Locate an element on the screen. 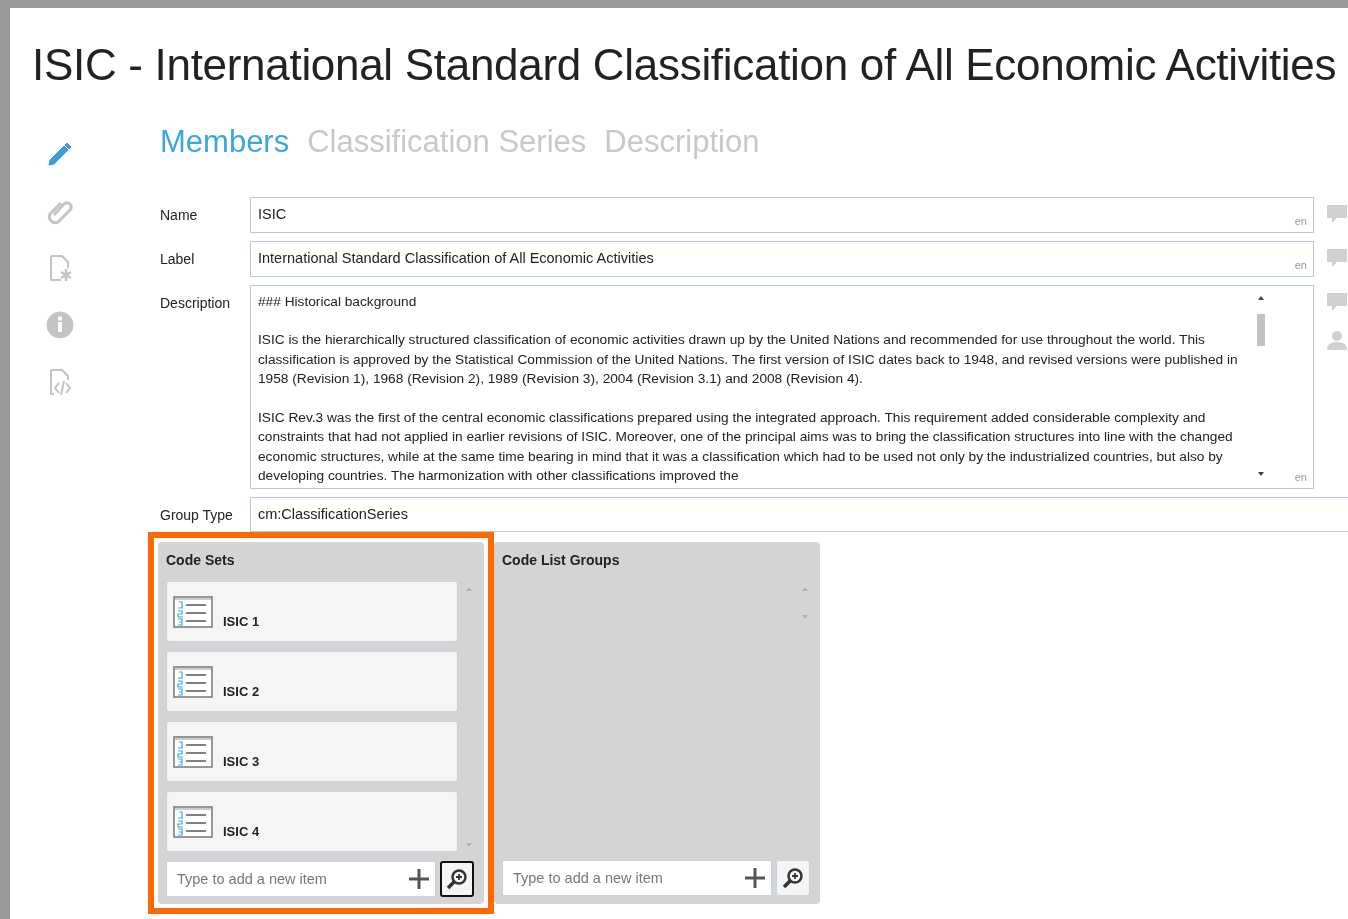 This screenshot has width=1348, height=919. panel-title: Code List Groups is located at coordinates (561, 561).